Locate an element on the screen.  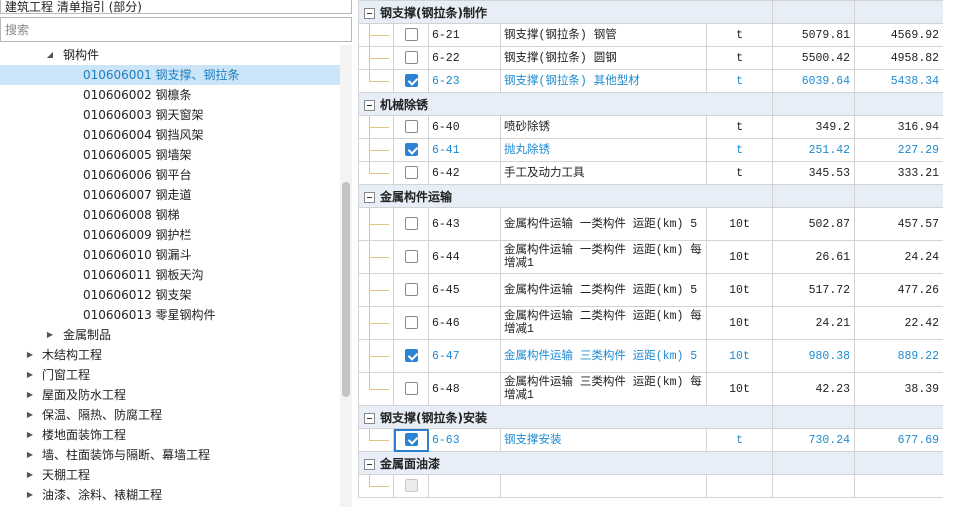
tree-node: ◢ 钢构件 is located at coordinates (170, 55).